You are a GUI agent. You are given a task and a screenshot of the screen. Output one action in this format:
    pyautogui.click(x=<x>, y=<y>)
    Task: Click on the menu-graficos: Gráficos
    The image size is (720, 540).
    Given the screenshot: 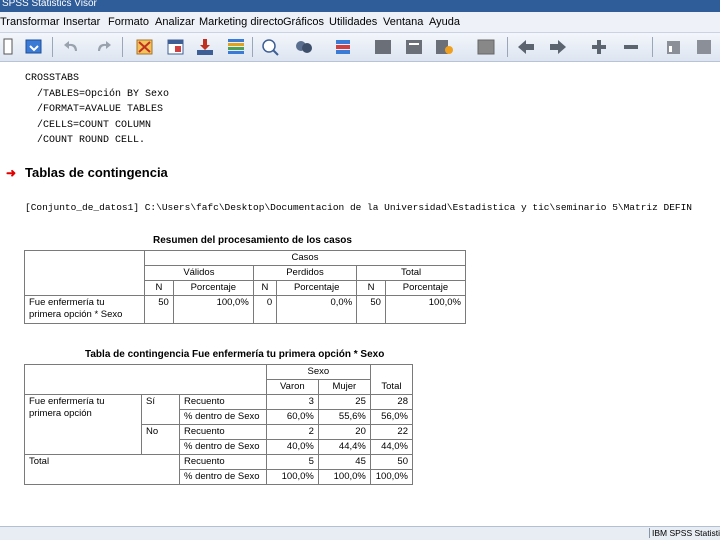 What is the action you would take?
    pyautogui.click(x=303, y=22)
    